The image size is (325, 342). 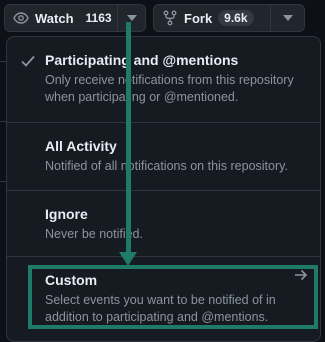 What do you see at coordinates (128, 140) in the screenshot?
I see `annotation-arrow-shaft` at bounding box center [128, 140].